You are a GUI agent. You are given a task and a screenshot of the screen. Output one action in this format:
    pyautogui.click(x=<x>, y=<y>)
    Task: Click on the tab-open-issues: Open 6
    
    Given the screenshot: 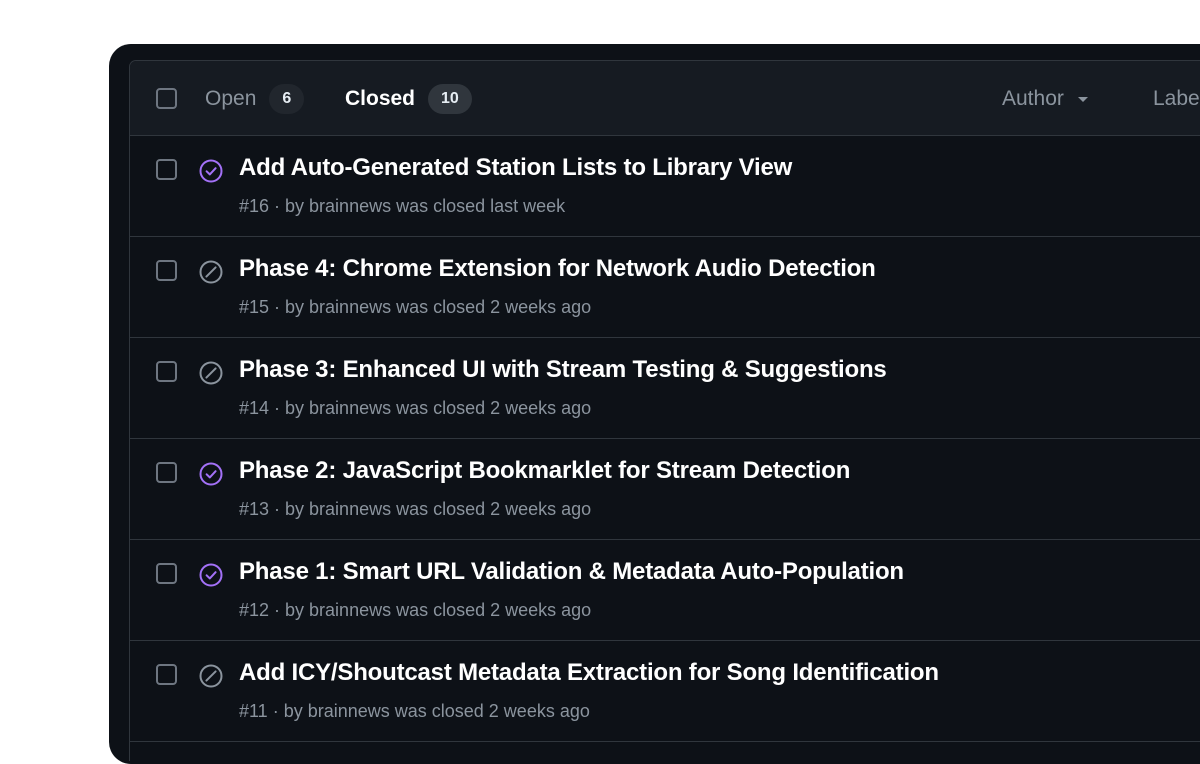 What is the action you would take?
    pyautogui.click(x=255, y=99)
    